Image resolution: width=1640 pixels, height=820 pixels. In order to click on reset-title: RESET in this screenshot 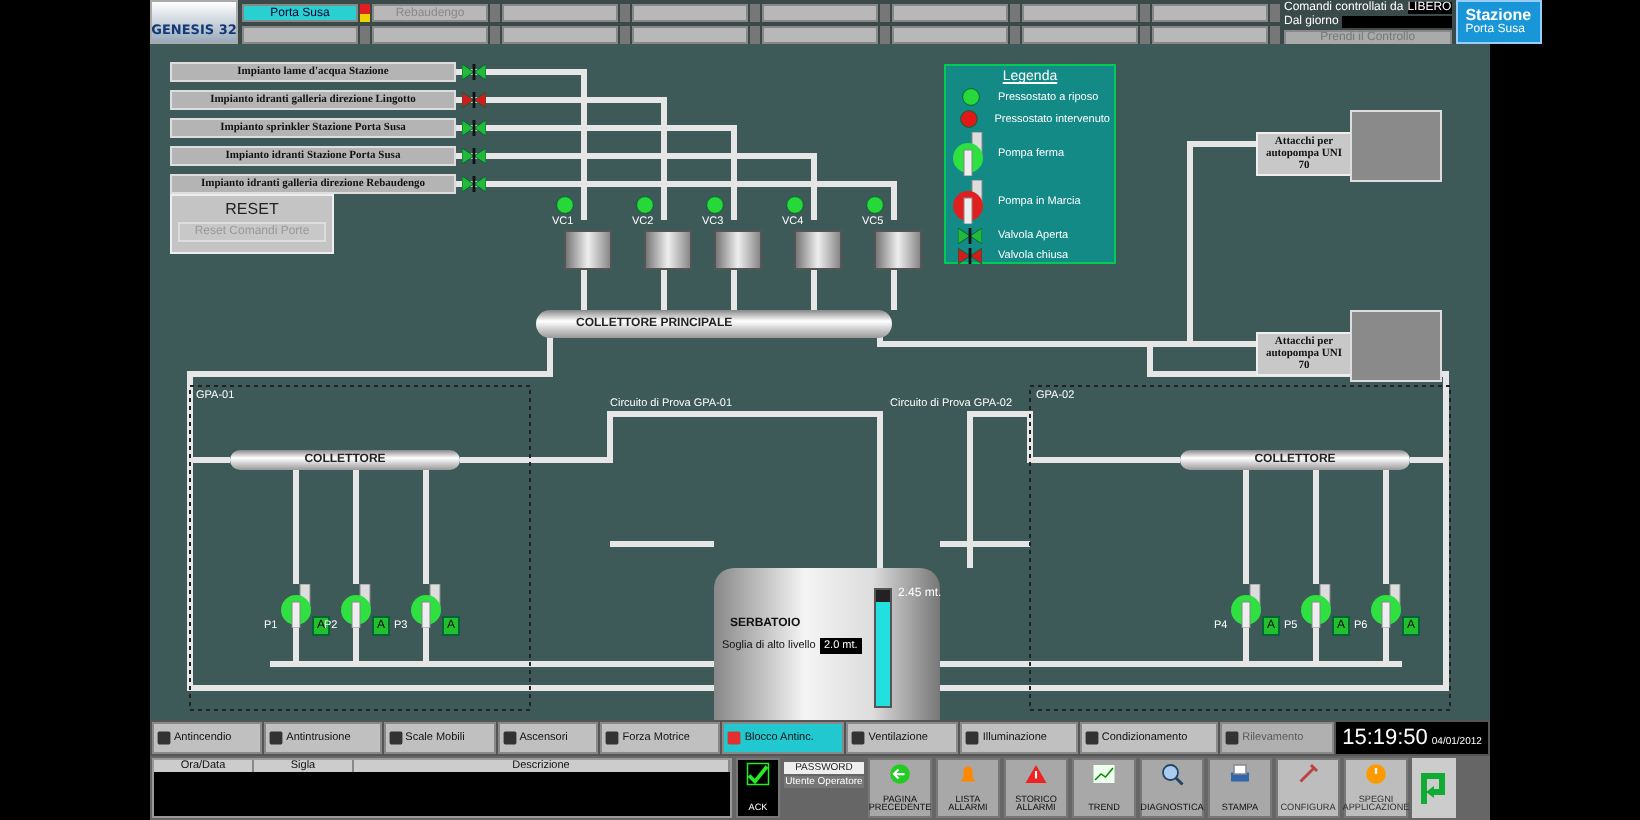, I will do `click(252, 209)`.